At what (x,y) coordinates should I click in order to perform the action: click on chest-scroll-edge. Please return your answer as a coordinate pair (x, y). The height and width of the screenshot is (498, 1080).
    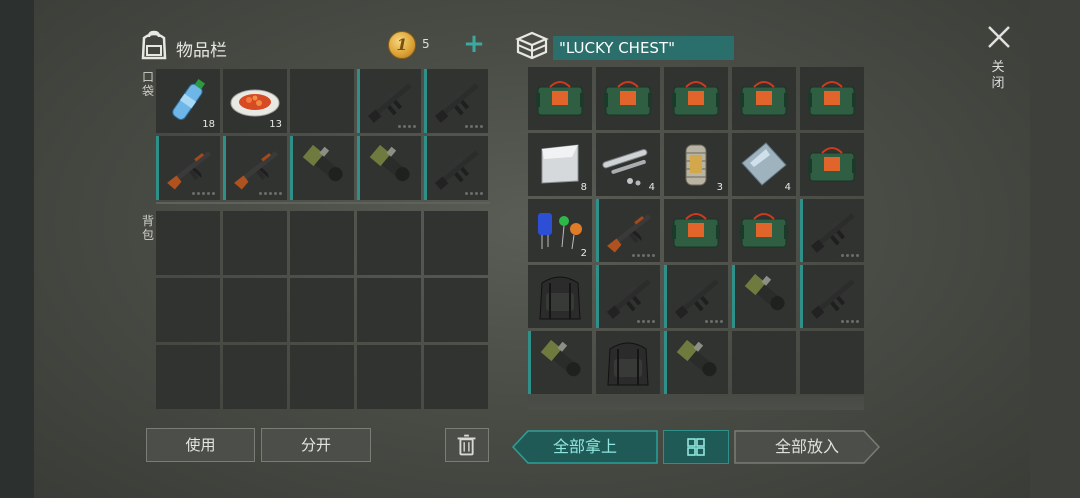
    Looking at the image, I should click on (696, 403).